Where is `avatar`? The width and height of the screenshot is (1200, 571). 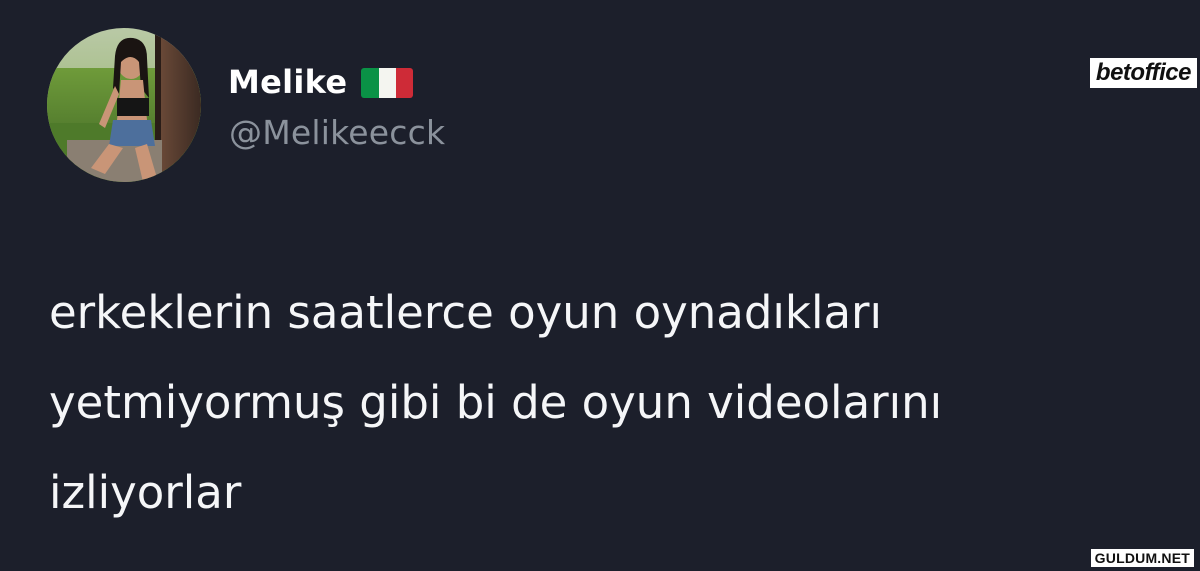
avatar is located at coordinates (124, 105).